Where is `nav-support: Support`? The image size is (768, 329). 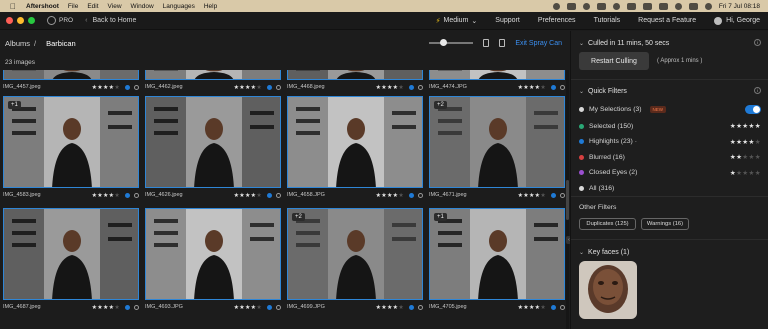
nav-support: Support is located at coordinates (507, 20).